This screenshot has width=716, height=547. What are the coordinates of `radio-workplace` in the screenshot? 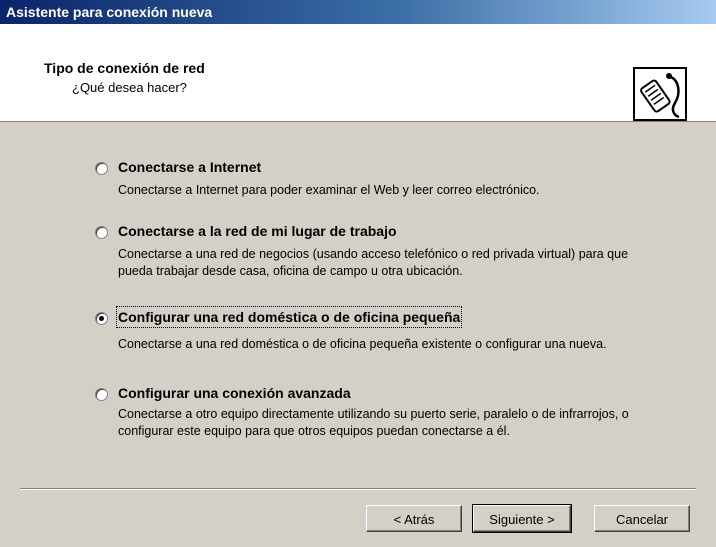 It's located at (101, 232).